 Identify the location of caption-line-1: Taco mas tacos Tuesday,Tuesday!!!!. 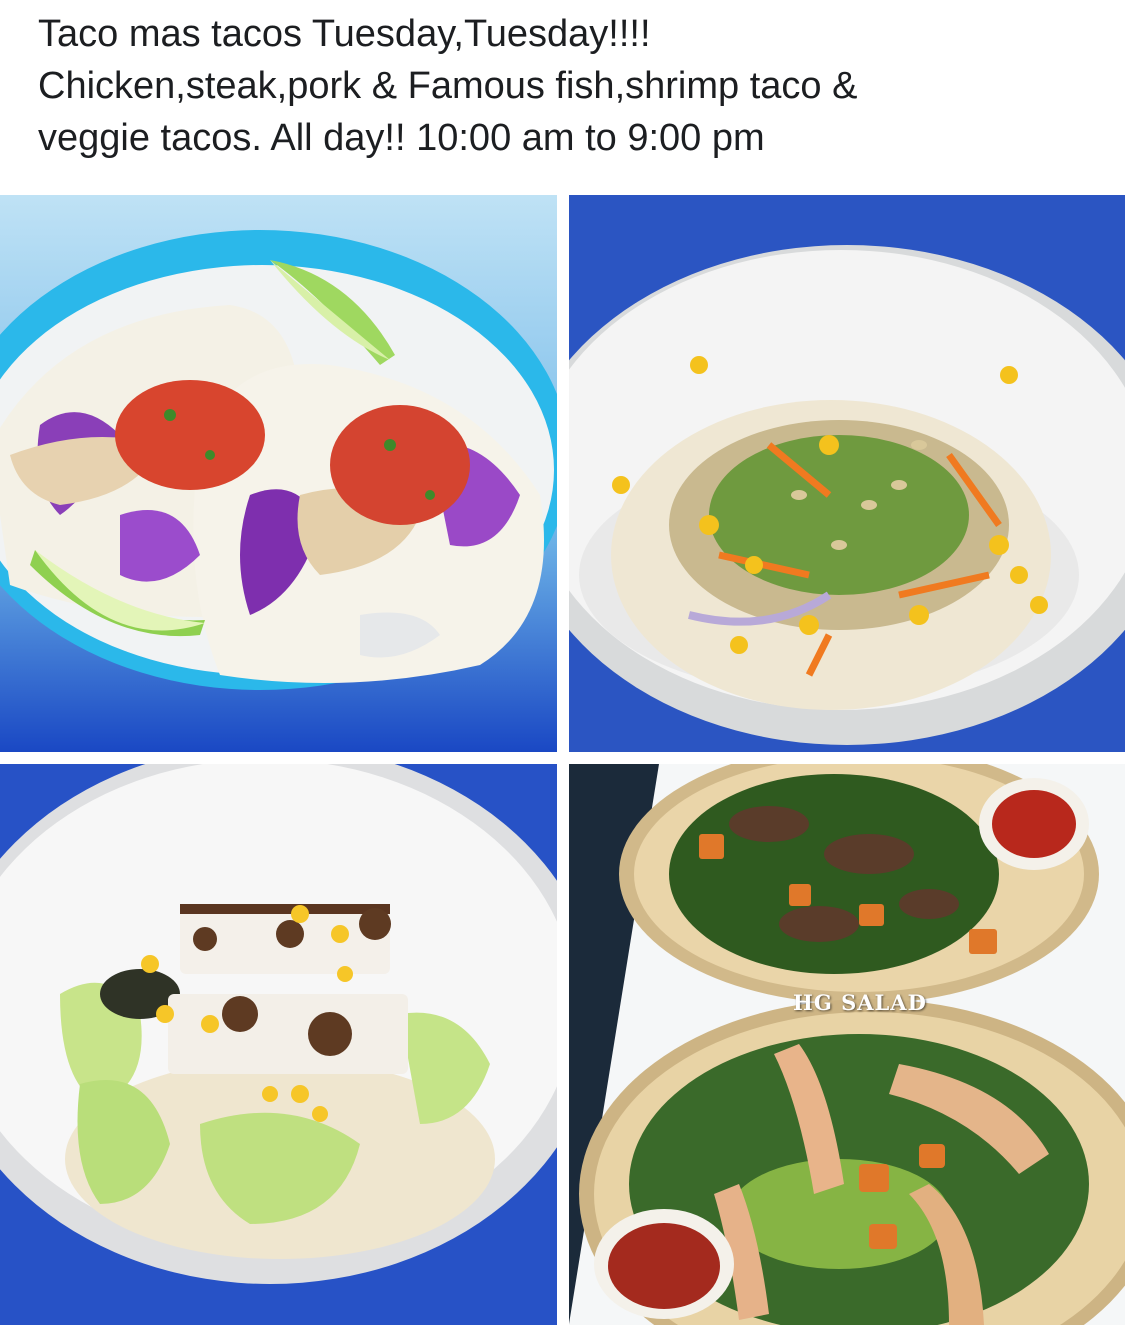
(344, 34).